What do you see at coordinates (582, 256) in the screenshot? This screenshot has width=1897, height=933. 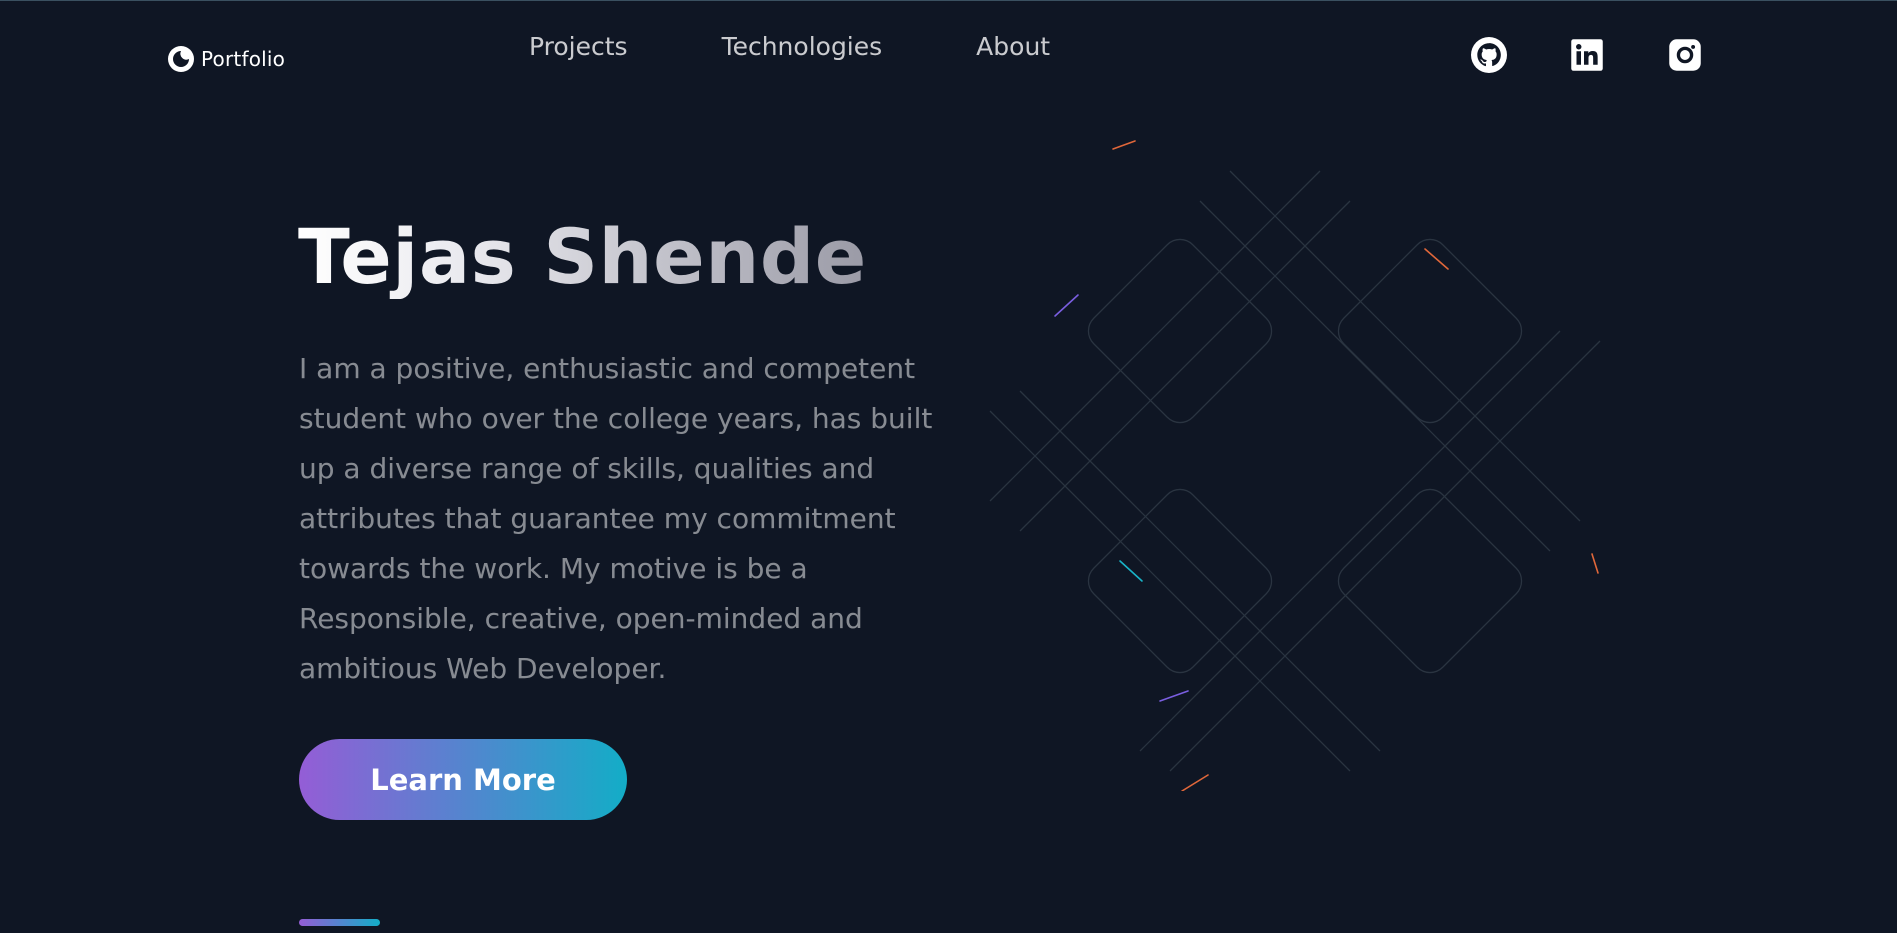 I see `hero-title: Tejas Shende` at bounding box center [582, 256].